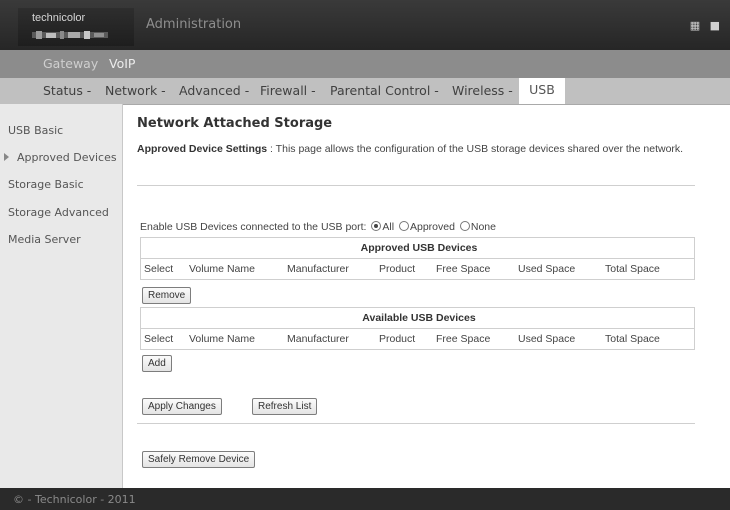 This screenshot has height=510, width=730. Describe the element at coordinates (202, 149) in the screenshot. I see `description-heading: Approved Device Settings` at that location.